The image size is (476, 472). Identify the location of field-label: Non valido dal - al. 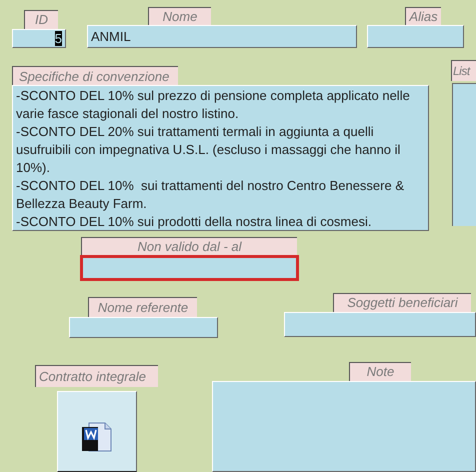
(189, 246).